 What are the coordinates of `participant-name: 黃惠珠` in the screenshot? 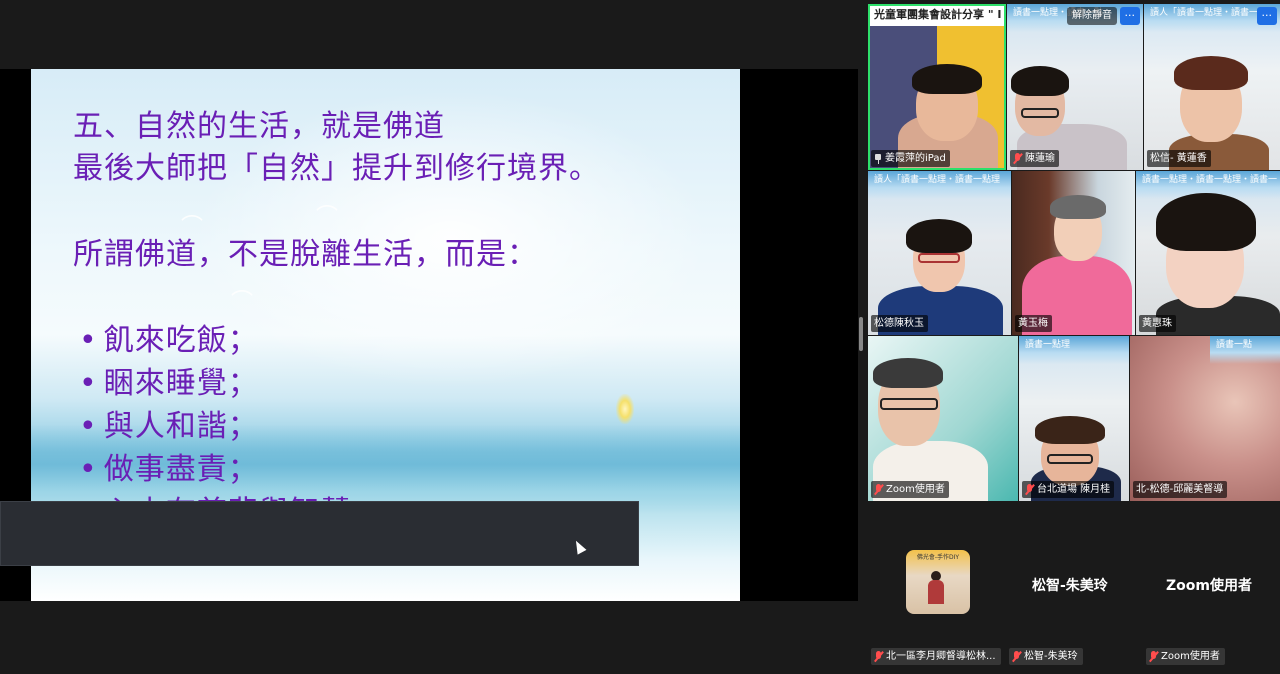 It's located at (1157, 323).